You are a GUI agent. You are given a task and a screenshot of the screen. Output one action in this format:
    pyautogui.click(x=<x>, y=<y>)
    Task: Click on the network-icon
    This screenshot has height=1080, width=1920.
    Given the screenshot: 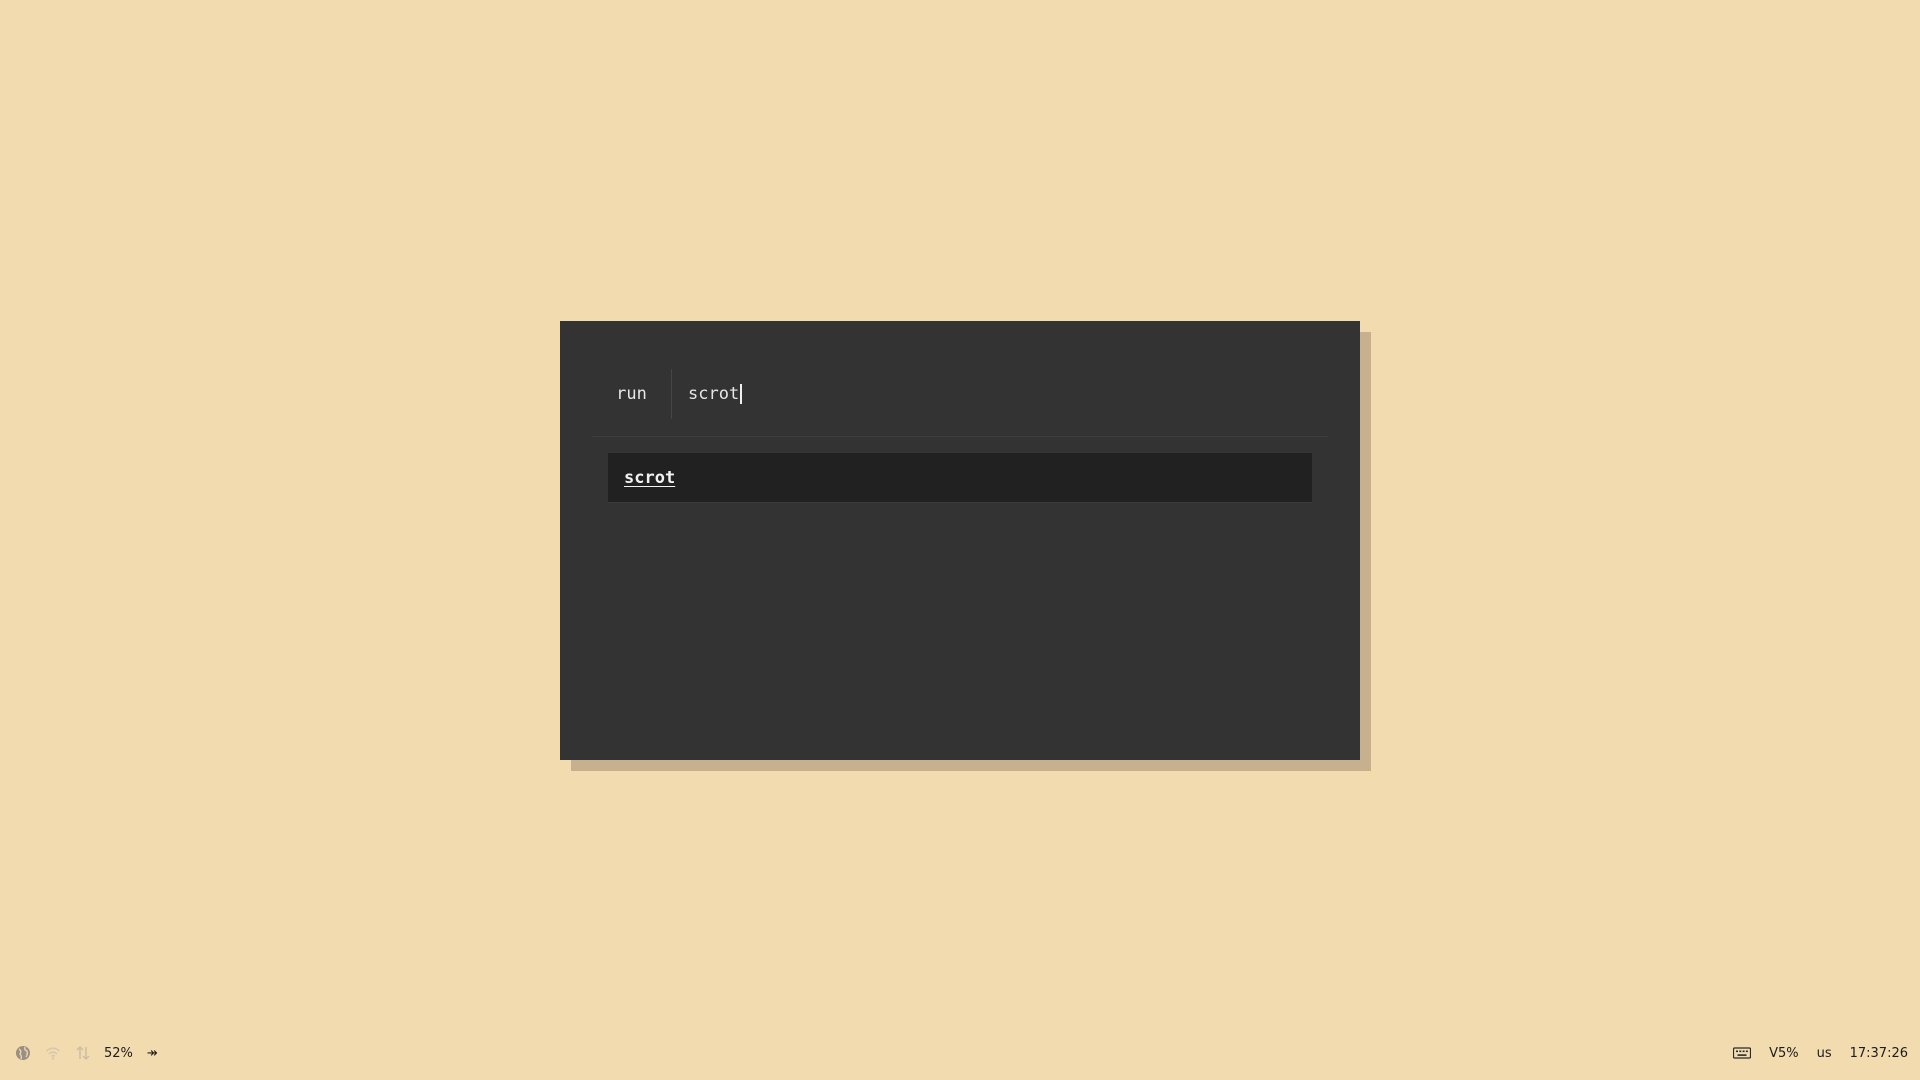 What is the action you would take?
    pyautogui.click(x=83, y=1053)
    